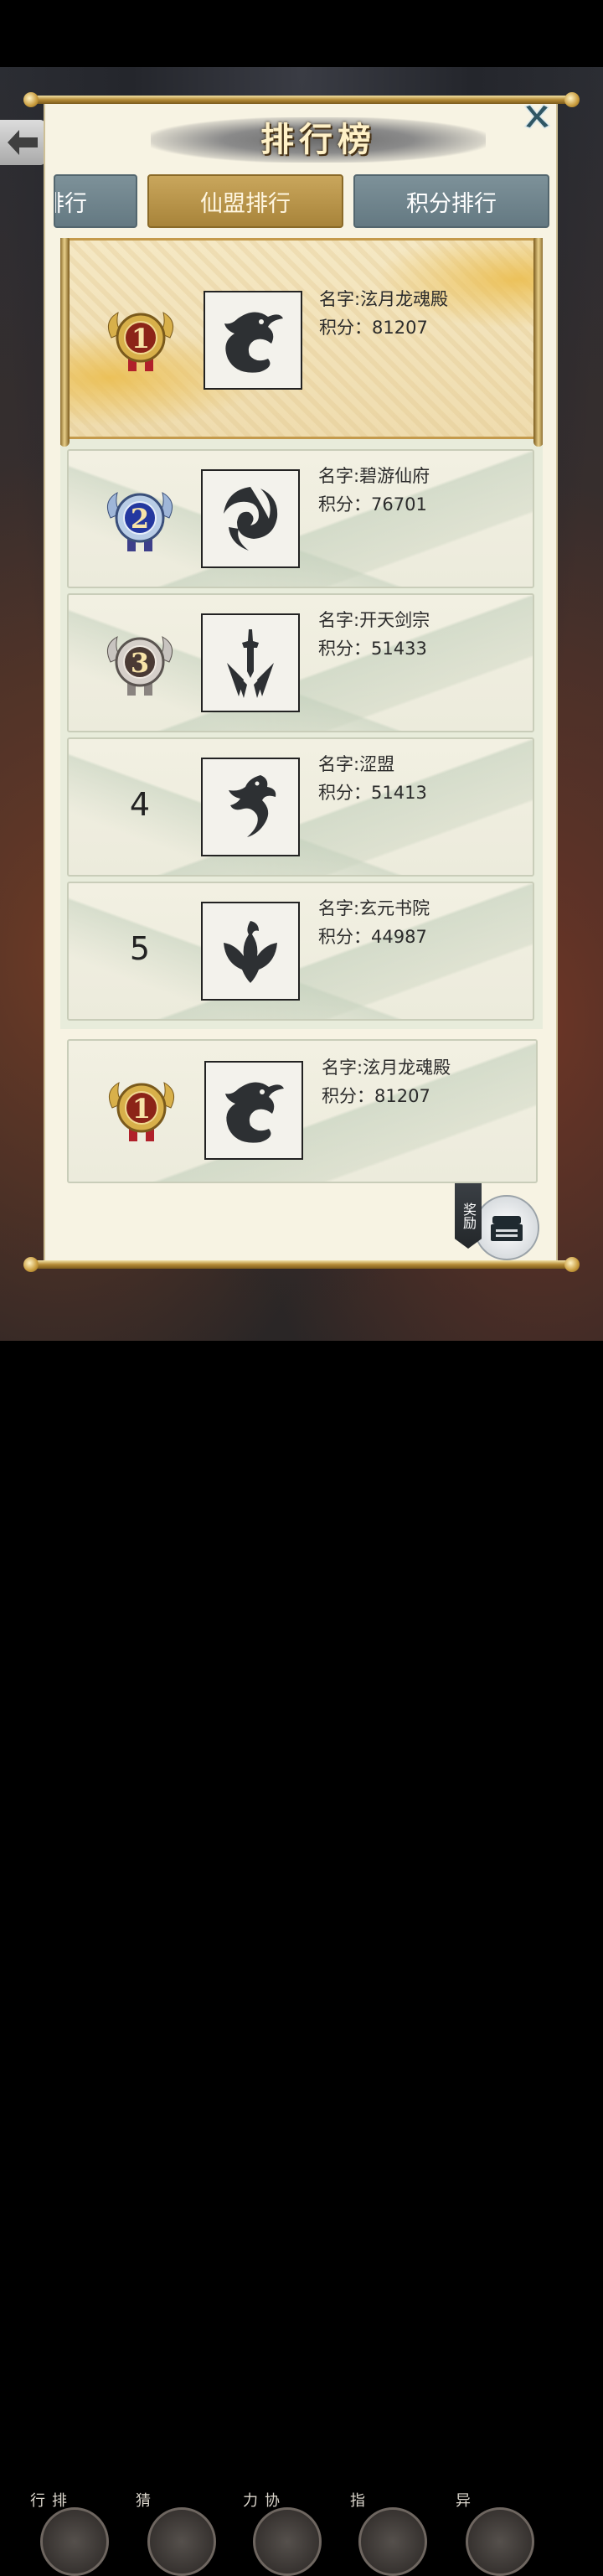  Describe the element at coordinates (245, 203) in the screenshot. I see `tab-label: 仙盟排行` at that location.